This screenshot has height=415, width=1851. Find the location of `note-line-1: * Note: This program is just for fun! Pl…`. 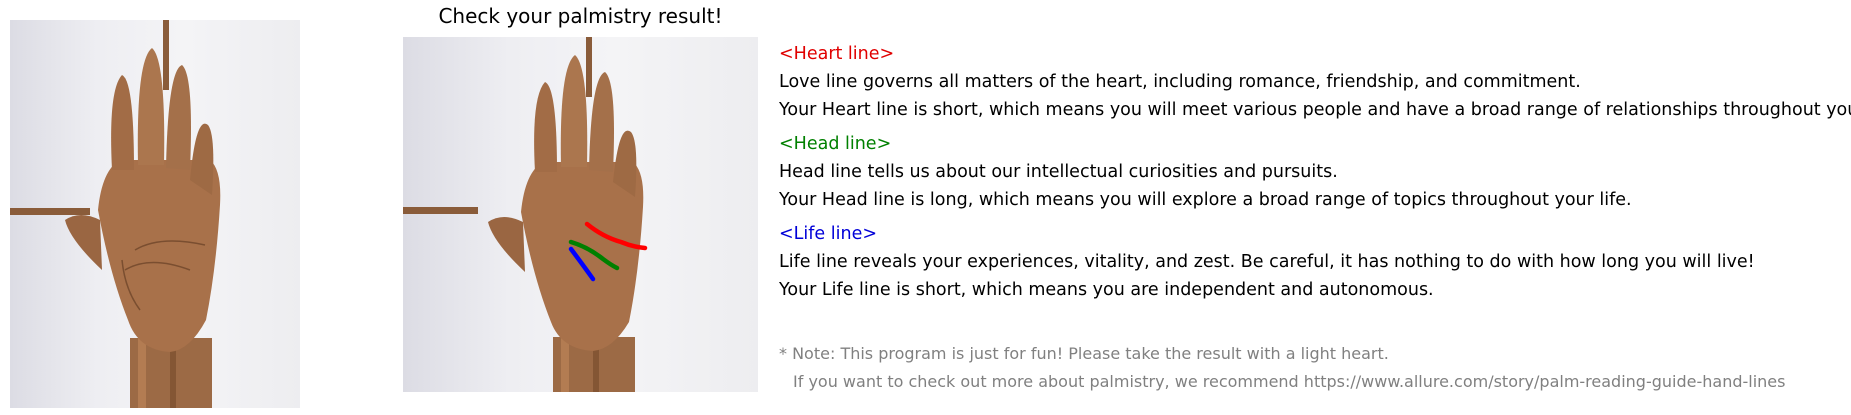

note-line-1: * Note: This program is just for fun! Pl… is located at coordinates (1084, 353).